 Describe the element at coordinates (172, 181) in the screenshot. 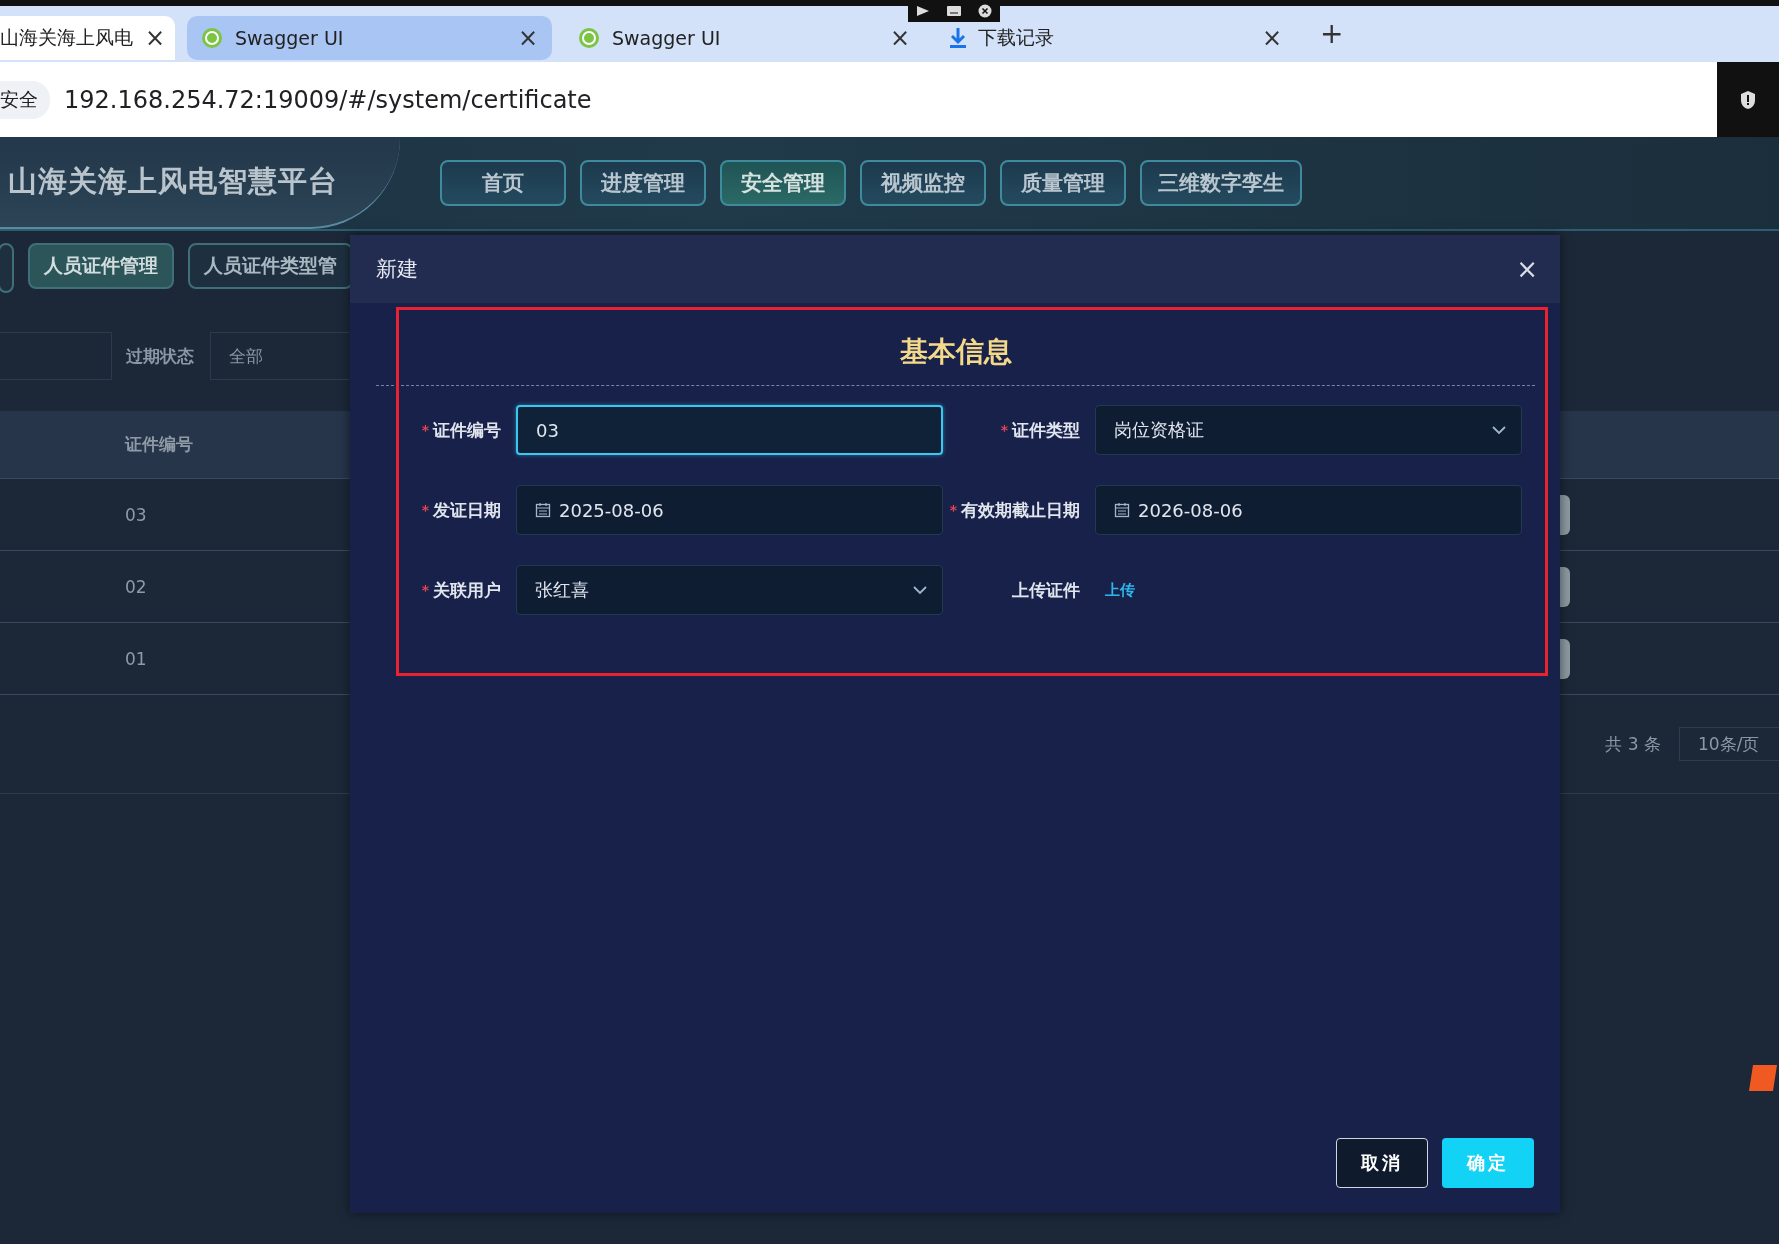

I see `app-title: 山海关海上风电智慧平台` at that location.